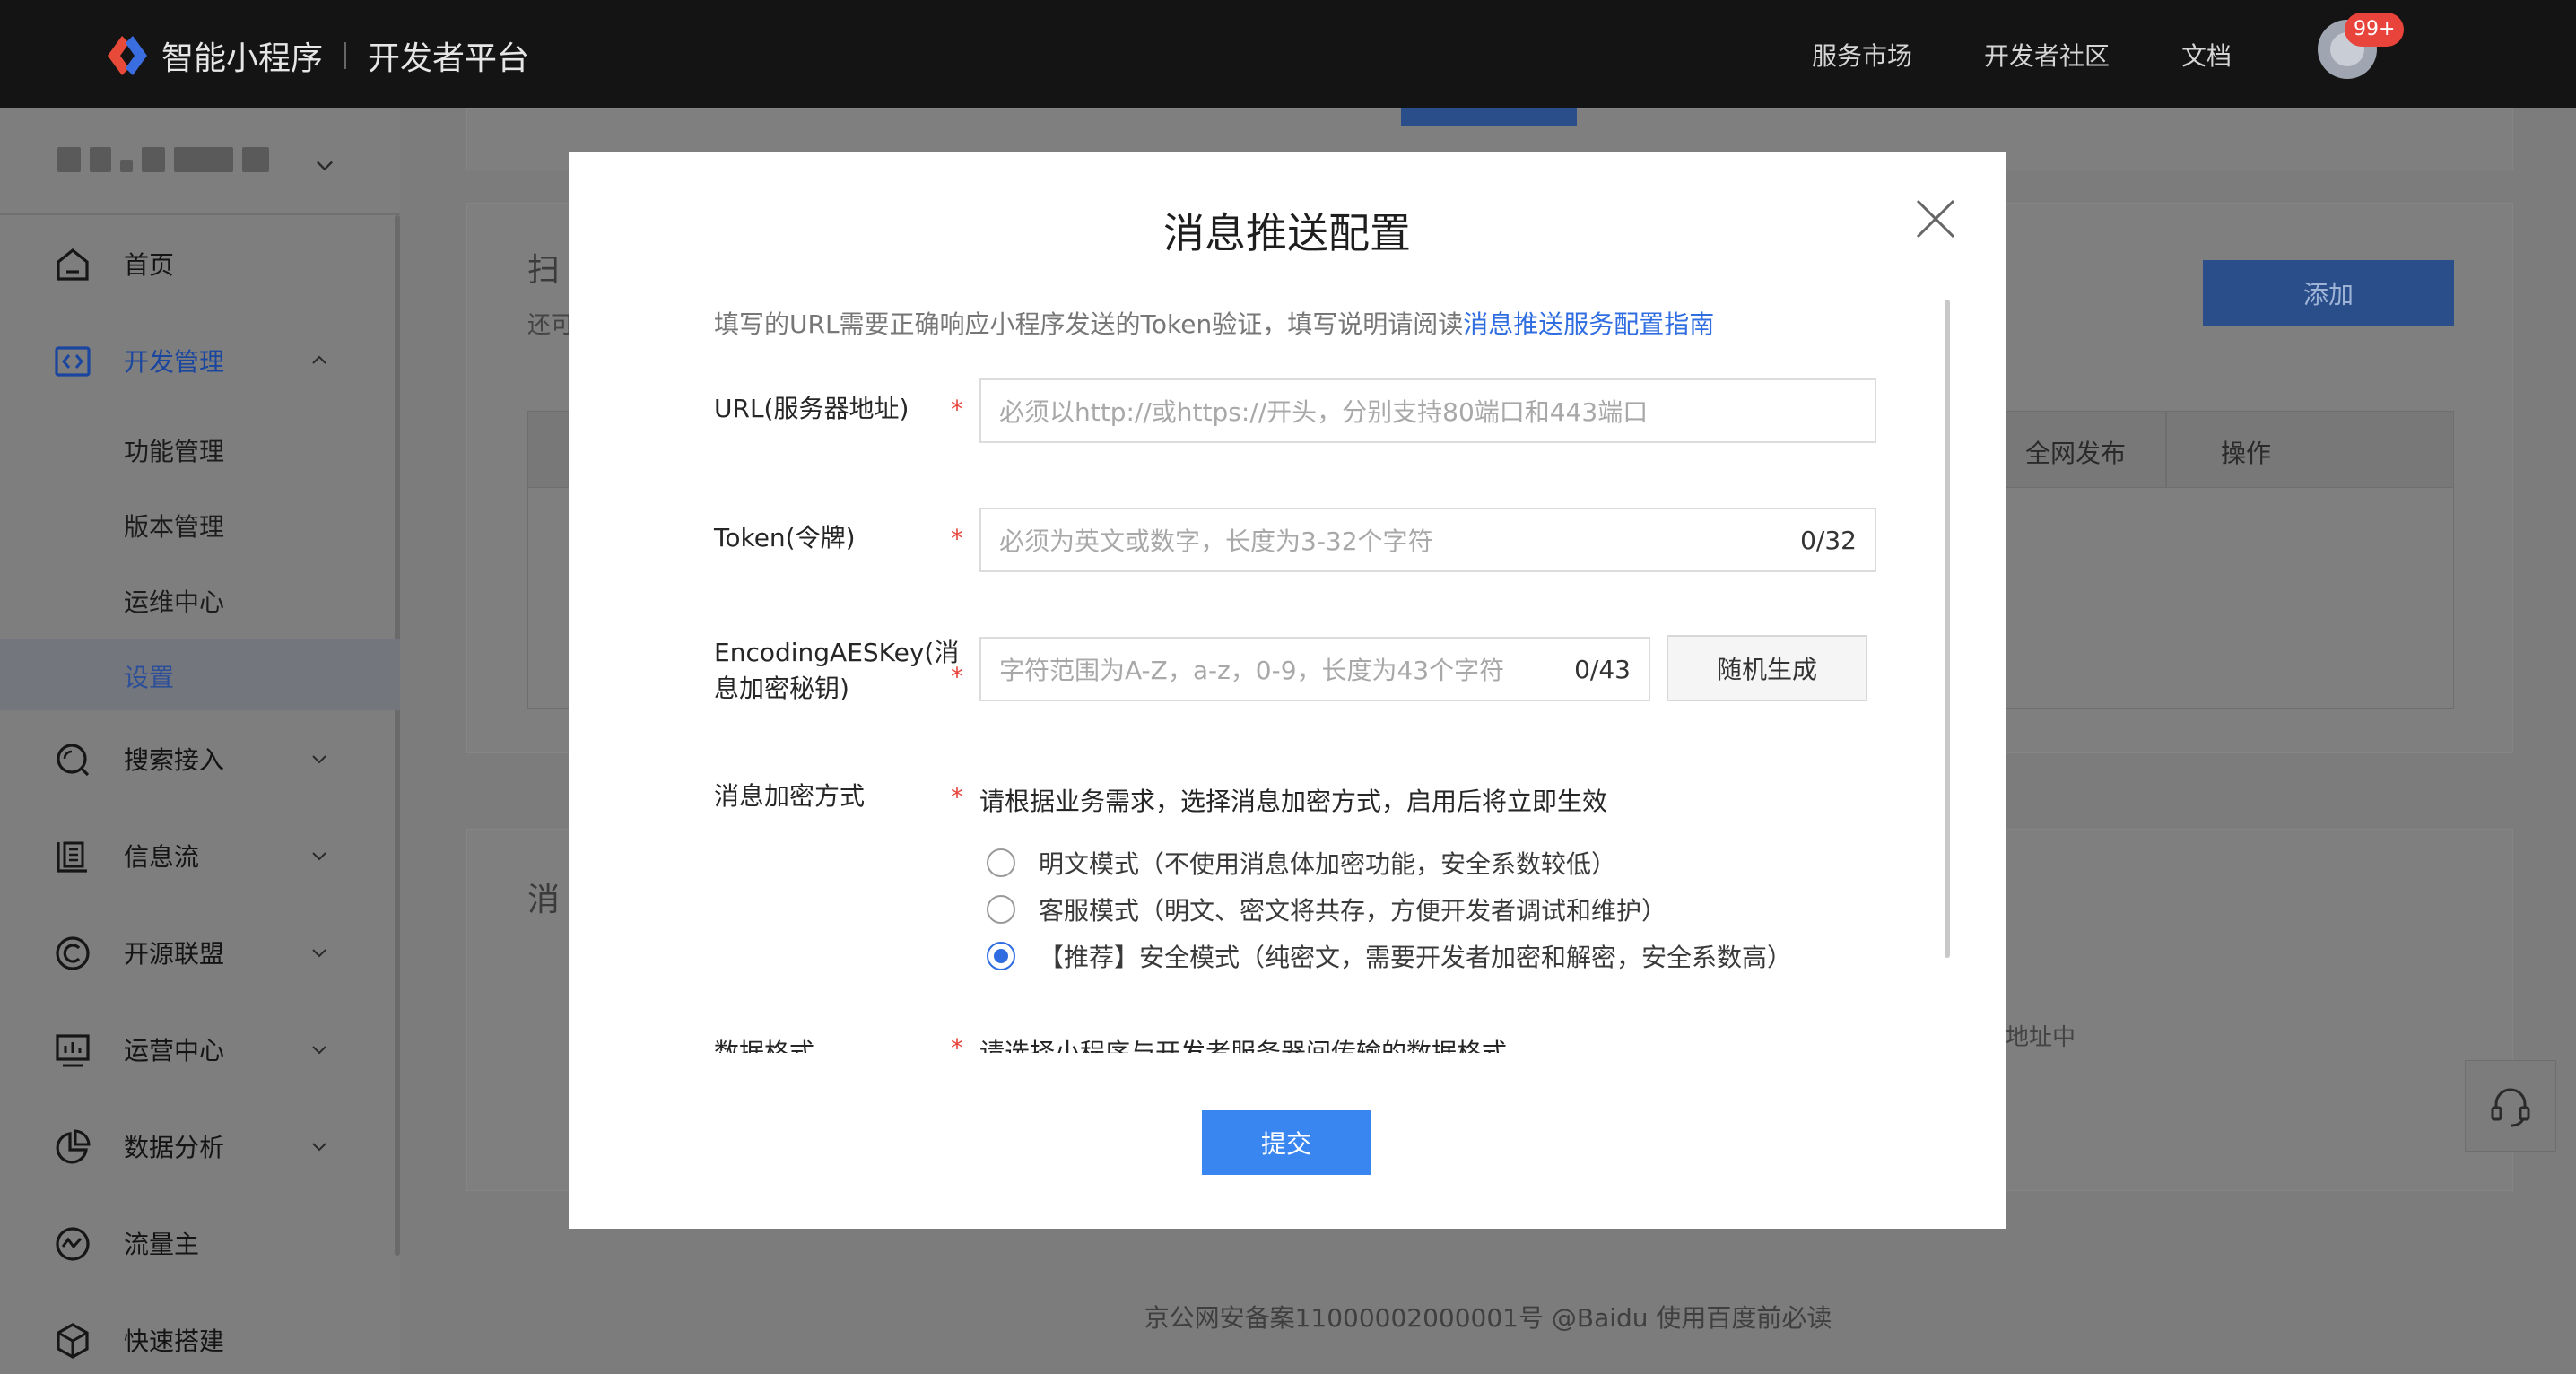 The width and height of the screenshot is (2576, 1374). What do you see at coordinates (2206, 55) in the screenshot?
I see `nav-docs: 文档` at bounding box center [2206, 55].